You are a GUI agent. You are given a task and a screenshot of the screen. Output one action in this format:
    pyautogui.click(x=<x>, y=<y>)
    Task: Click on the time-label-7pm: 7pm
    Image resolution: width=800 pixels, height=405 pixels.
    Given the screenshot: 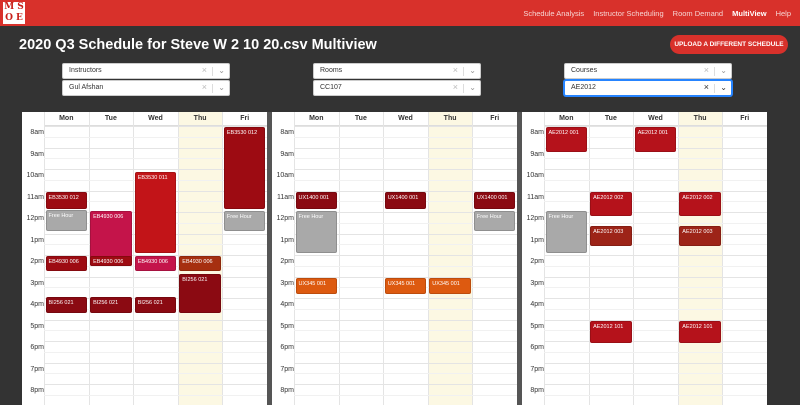 What is the action you would take?
    pyautogui.click(x=37, y=369)
    